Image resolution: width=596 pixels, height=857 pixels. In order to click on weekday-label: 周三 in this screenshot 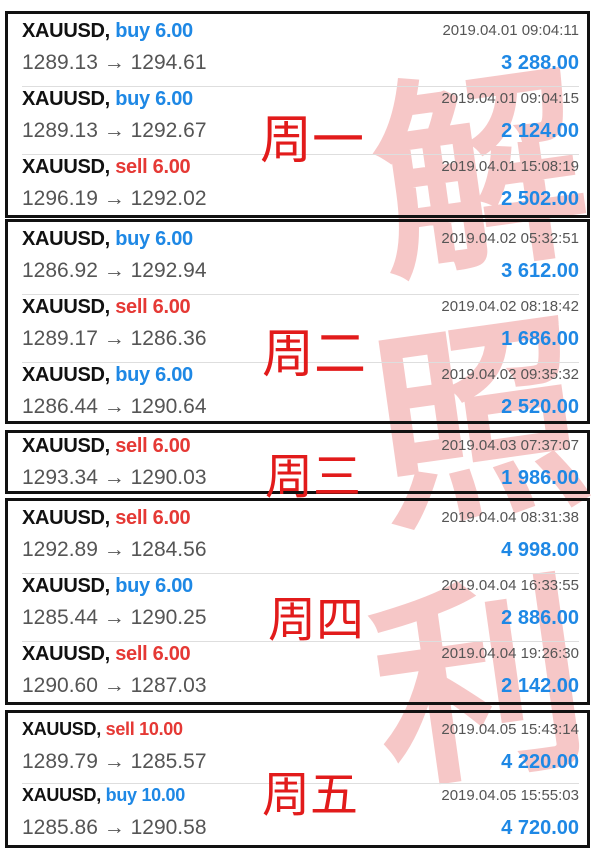, I will do `click(313, 477)`.